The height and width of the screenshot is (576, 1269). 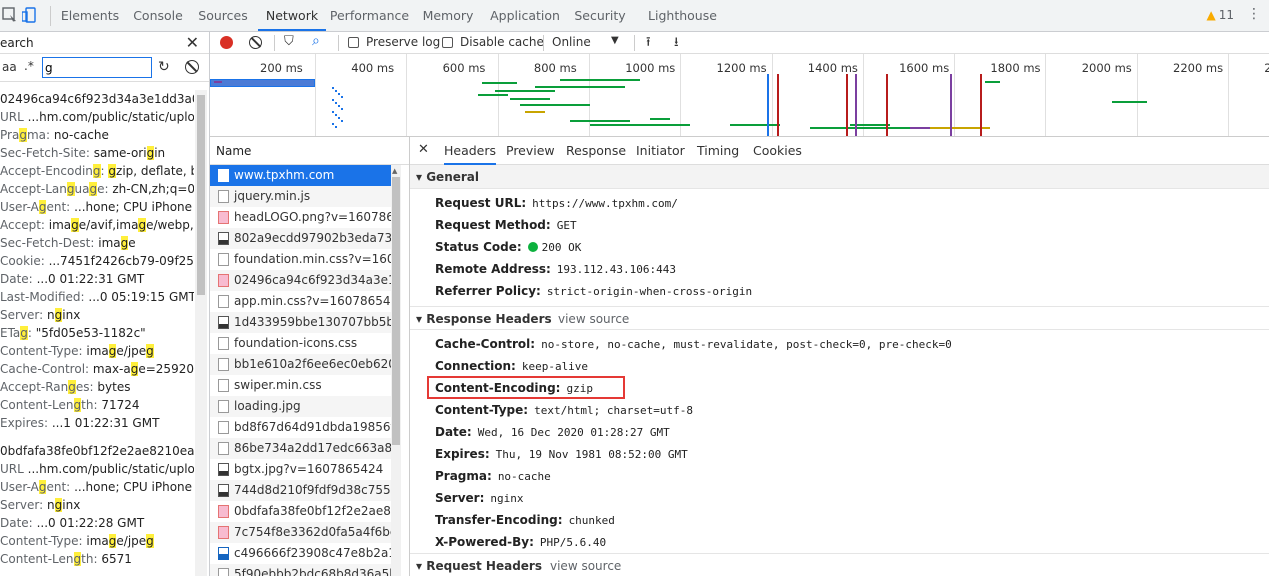 I want to click on header-row: X-Powered-By: PHP/5.6.40, so click(x=839, y=542).